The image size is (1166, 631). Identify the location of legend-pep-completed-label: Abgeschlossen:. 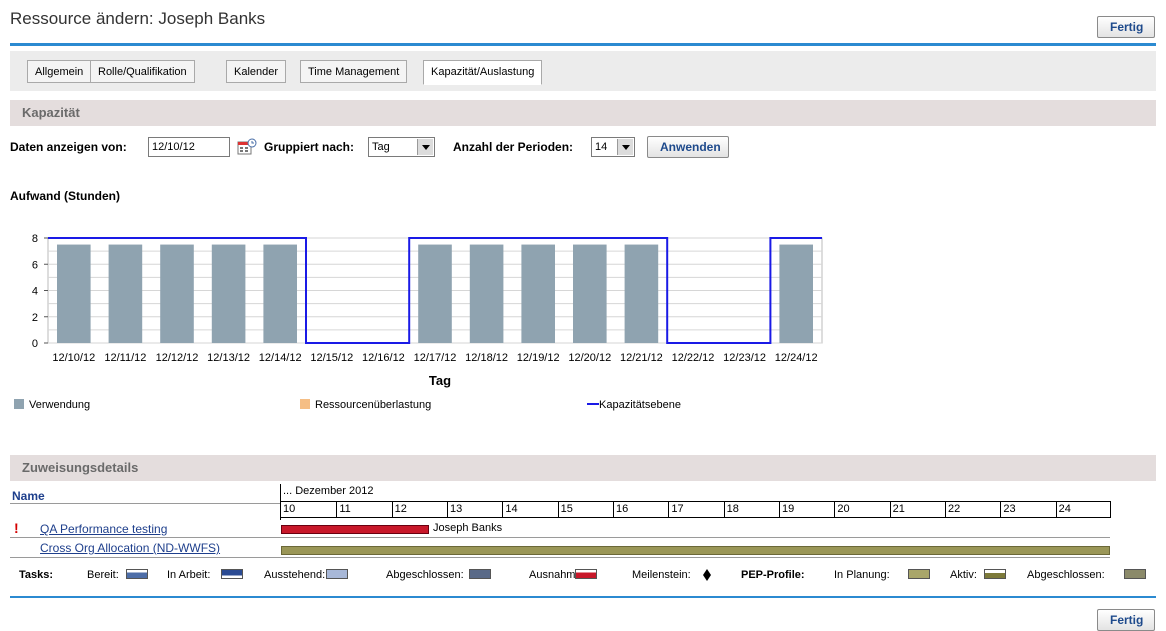
(1066, 575).